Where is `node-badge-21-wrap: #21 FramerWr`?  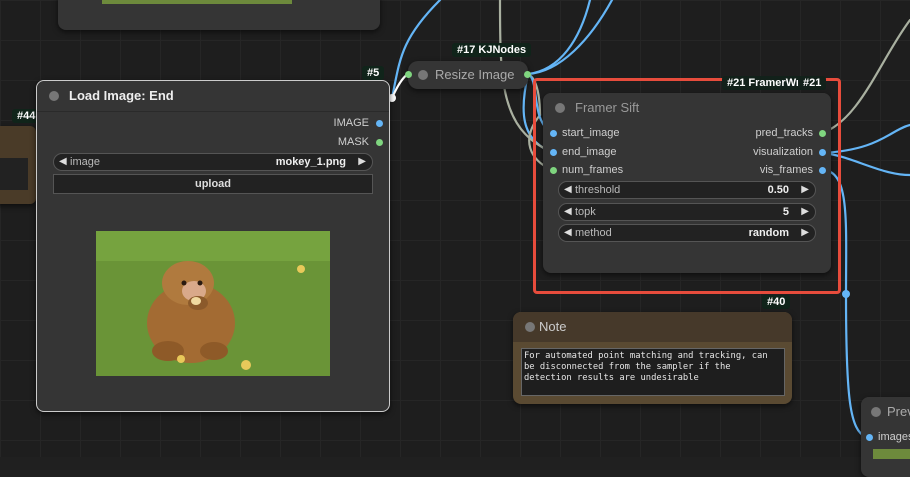
node-badge-21-wrap: #21 FramerWr is located at coordinates (764, 83).